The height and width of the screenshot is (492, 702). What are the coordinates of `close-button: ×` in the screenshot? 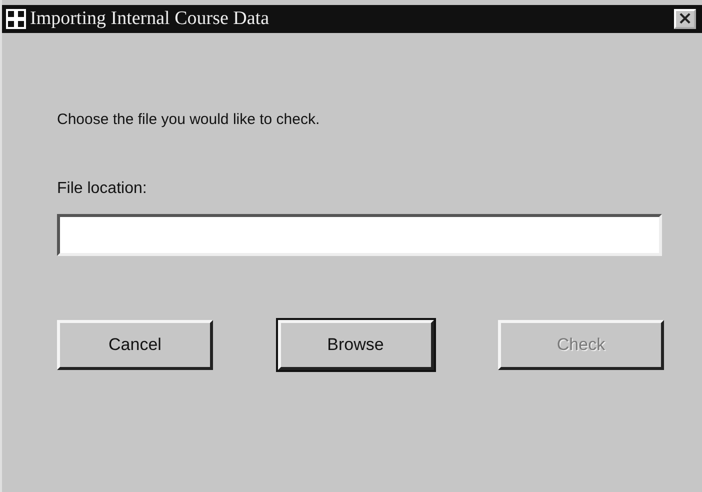 It's located at (685, 19).